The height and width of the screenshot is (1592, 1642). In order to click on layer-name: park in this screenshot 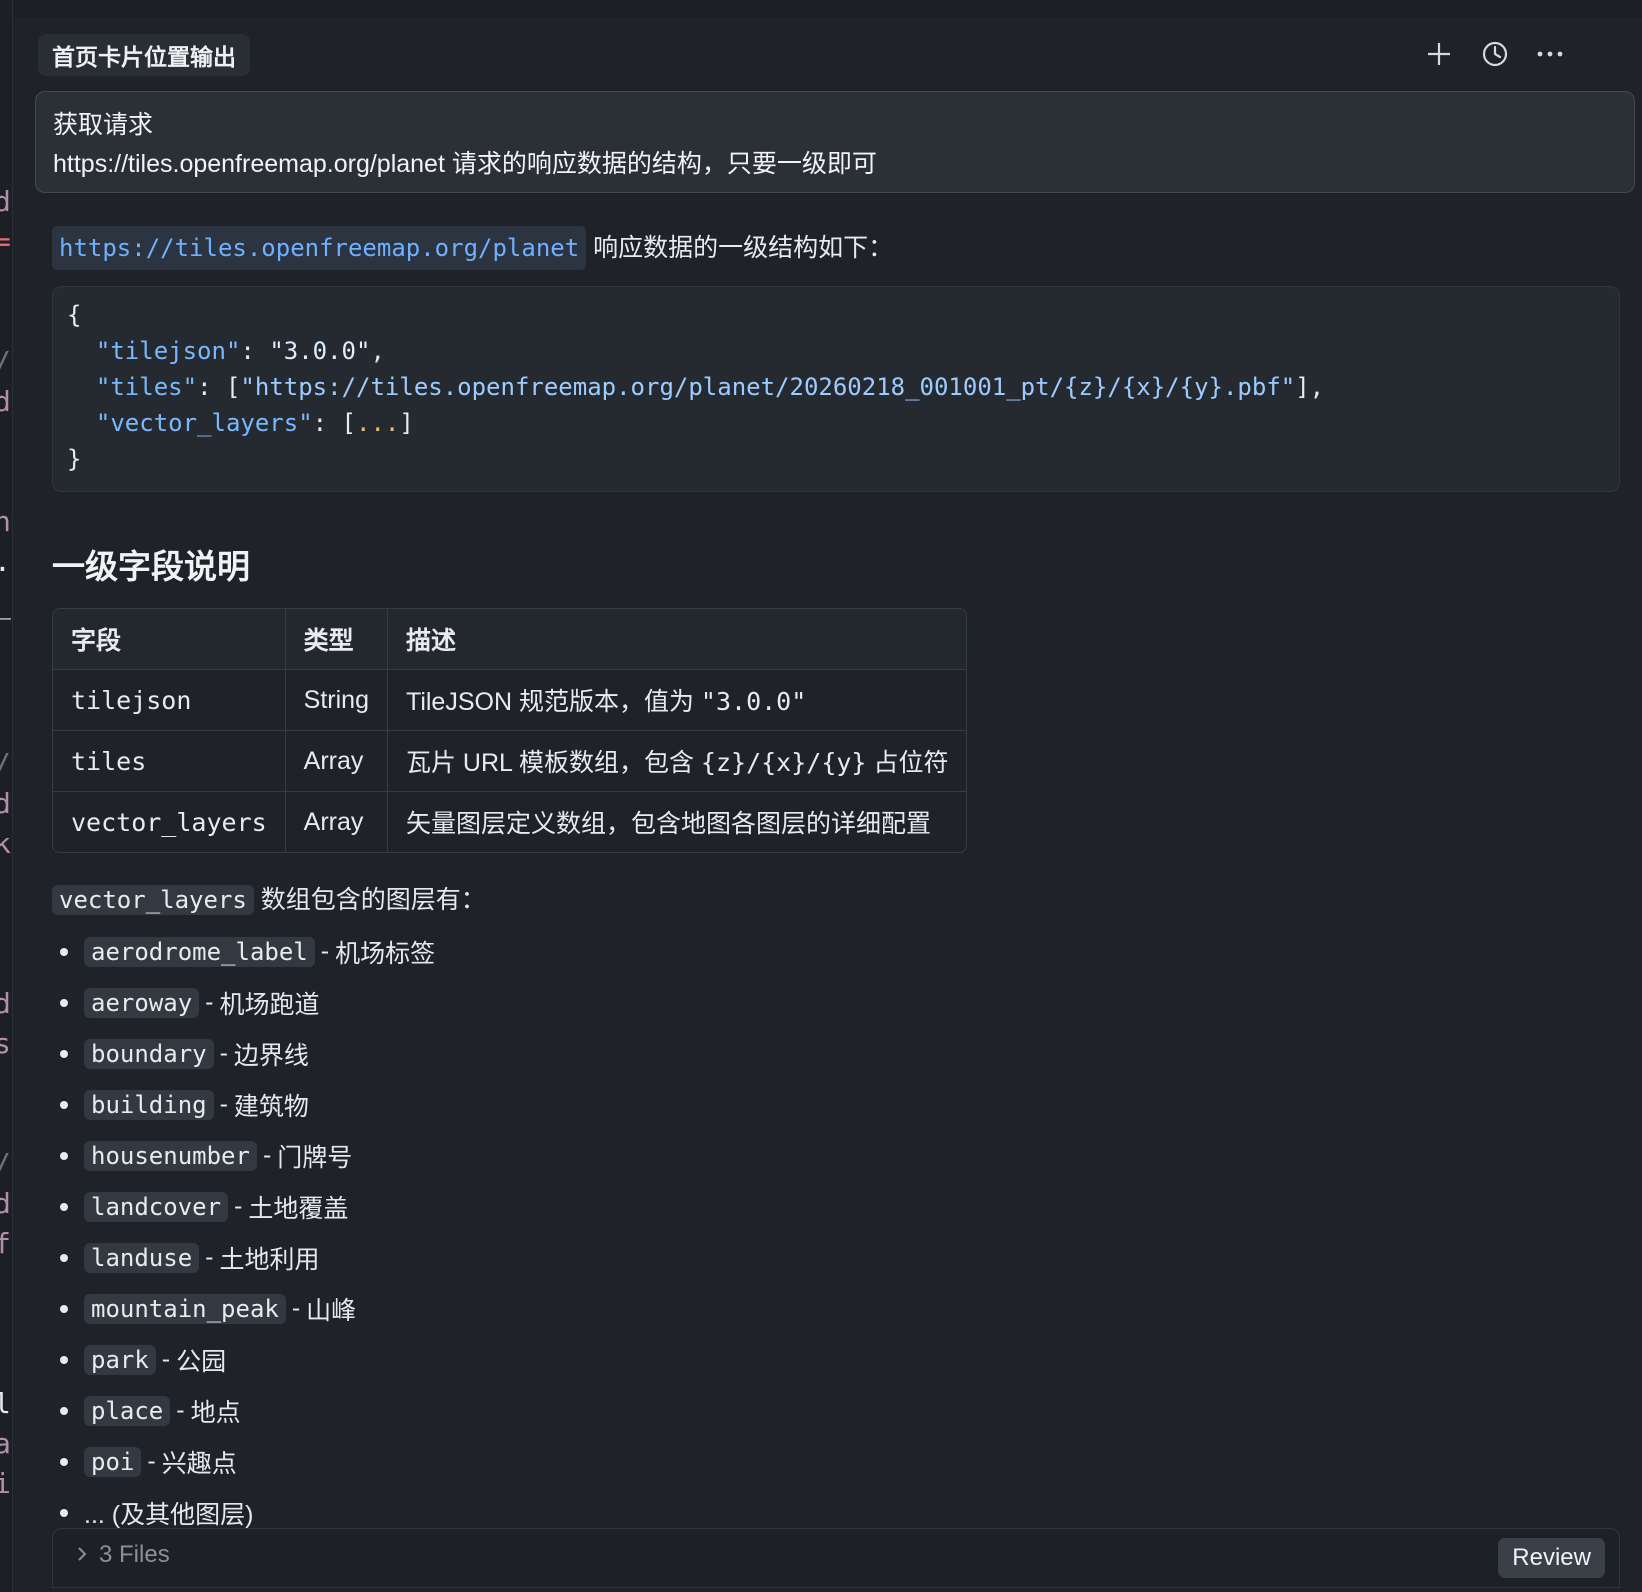, I will do `click(120, 1359)`.